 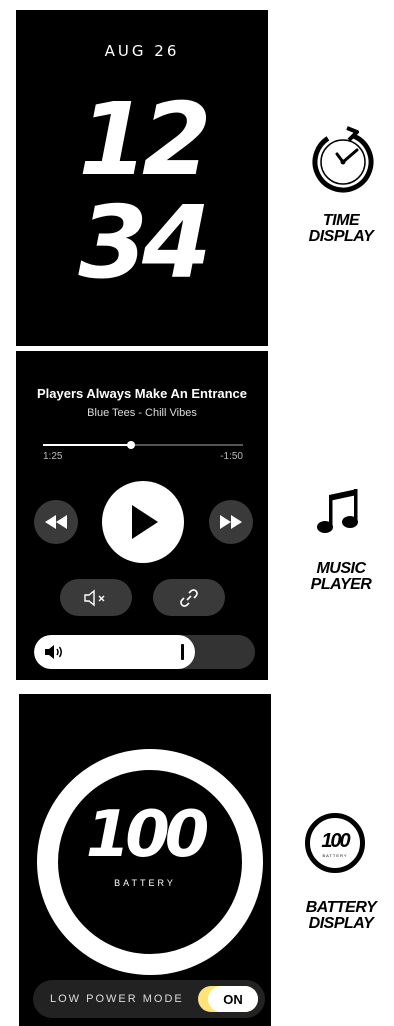 What do you see at coordinates (143, 445) in the screenshot?
I see `progress-track` at bounding box center [143, 445].